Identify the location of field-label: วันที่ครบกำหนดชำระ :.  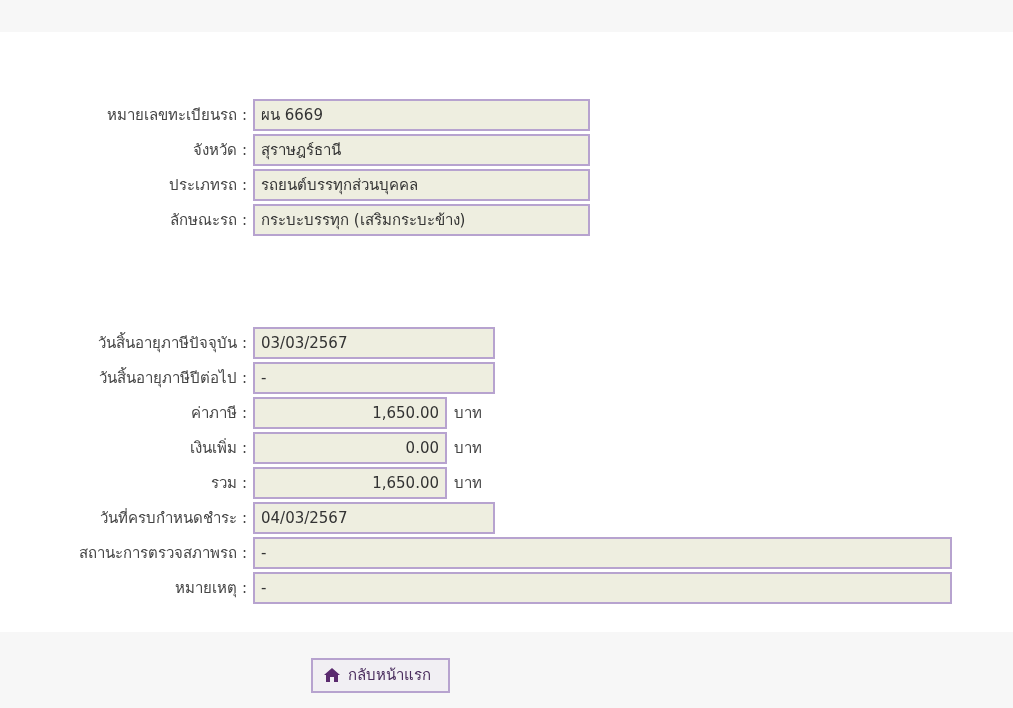
(173, 518).